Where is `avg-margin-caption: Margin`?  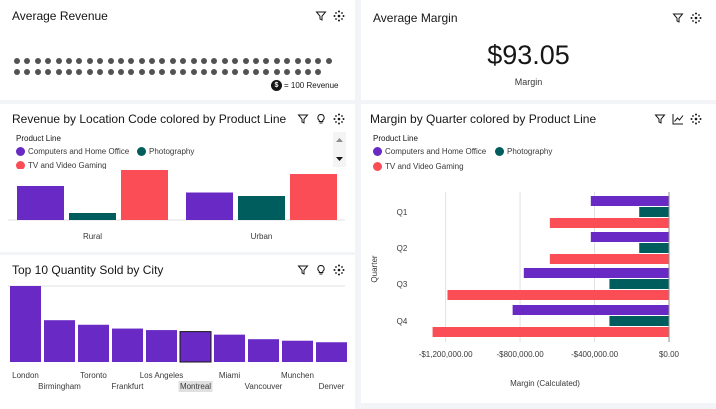 avg-margin-caption: Margin is located at coordinates (528, 82).